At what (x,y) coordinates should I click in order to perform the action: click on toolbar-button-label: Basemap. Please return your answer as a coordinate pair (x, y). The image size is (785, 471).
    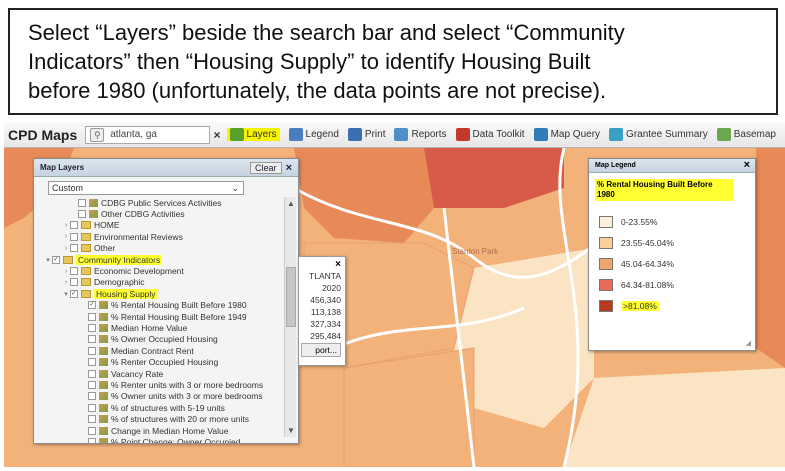
    Looking at the image, I should click on (754, 134).